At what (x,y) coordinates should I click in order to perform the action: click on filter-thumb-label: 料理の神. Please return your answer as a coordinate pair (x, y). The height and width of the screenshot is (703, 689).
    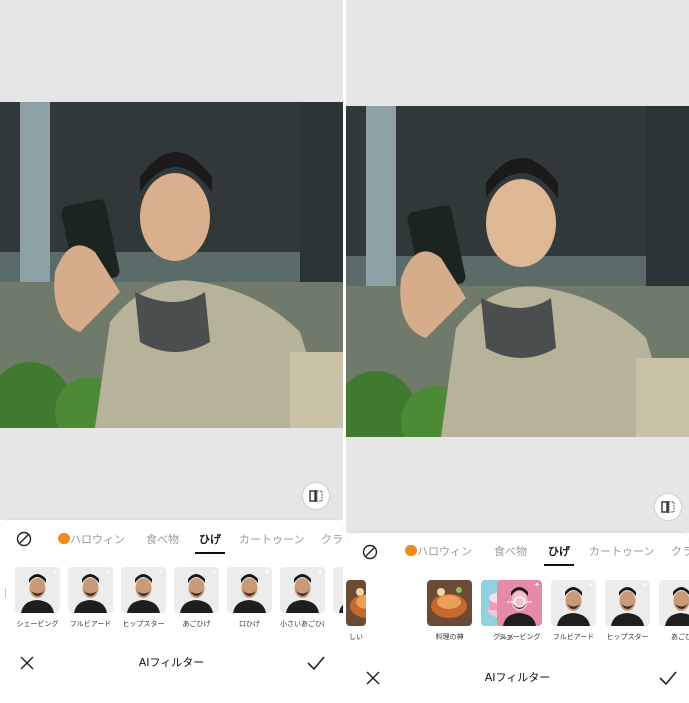
    Looking at the image, I should click on (449, 637).